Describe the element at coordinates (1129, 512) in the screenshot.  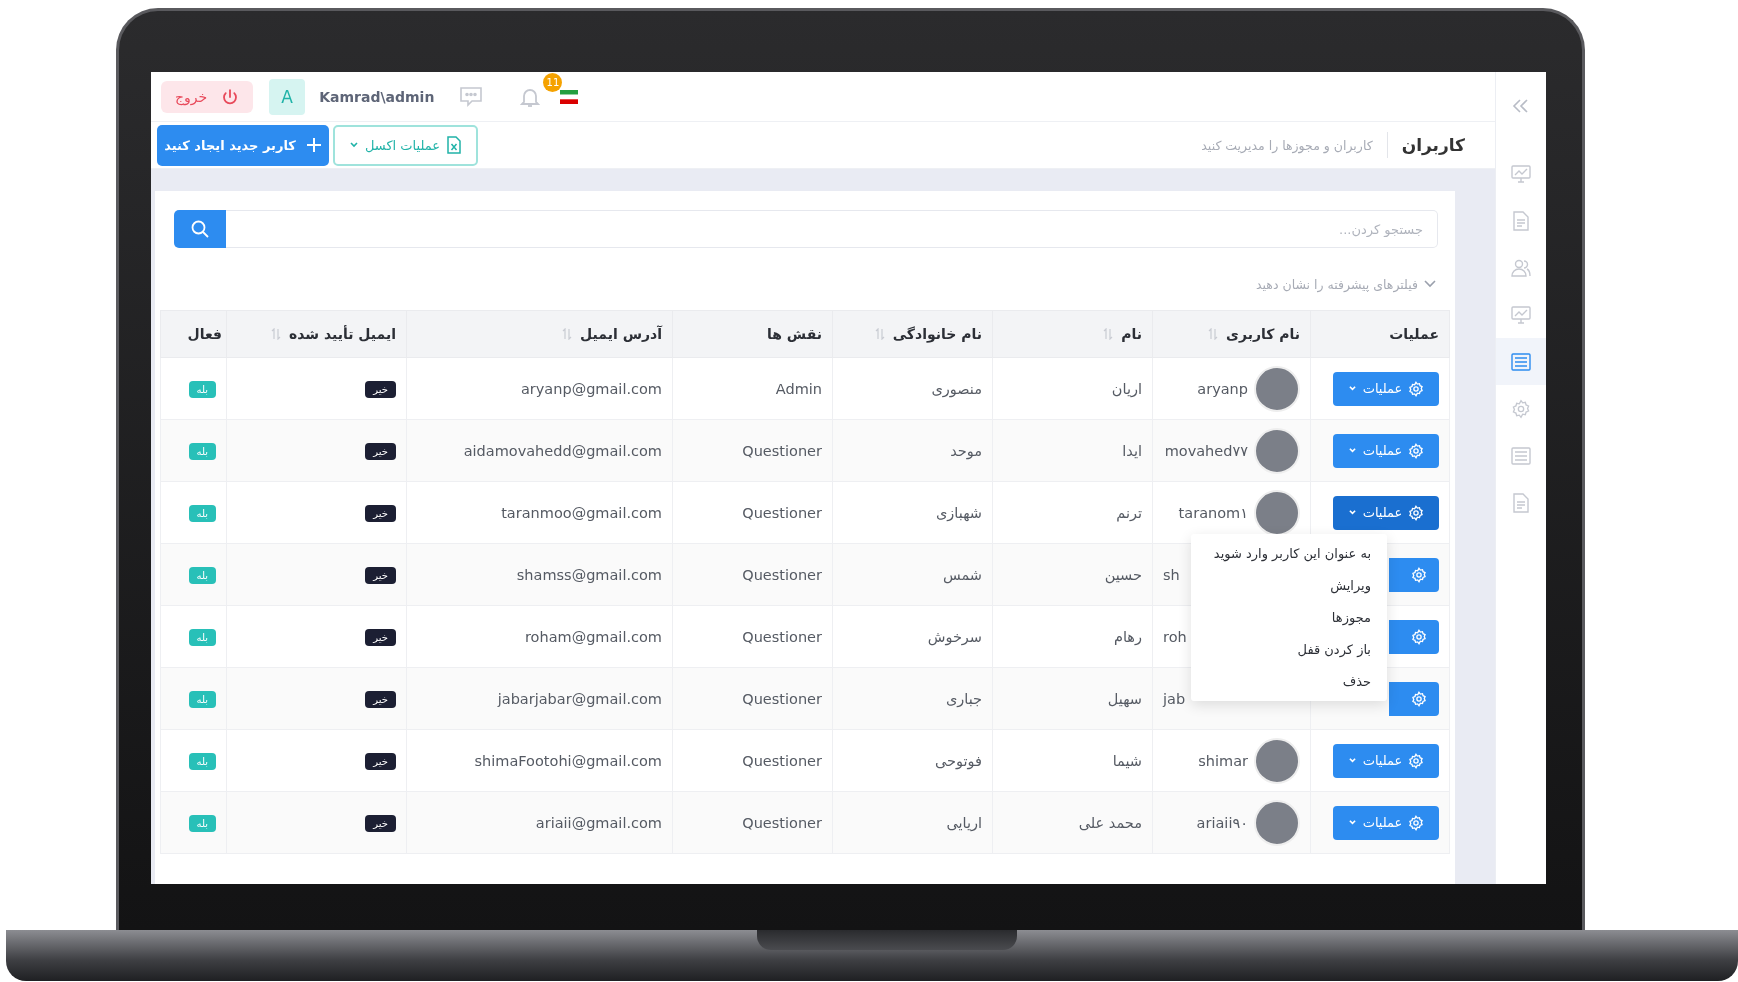
I see `table-cell: ترنم` at that location.